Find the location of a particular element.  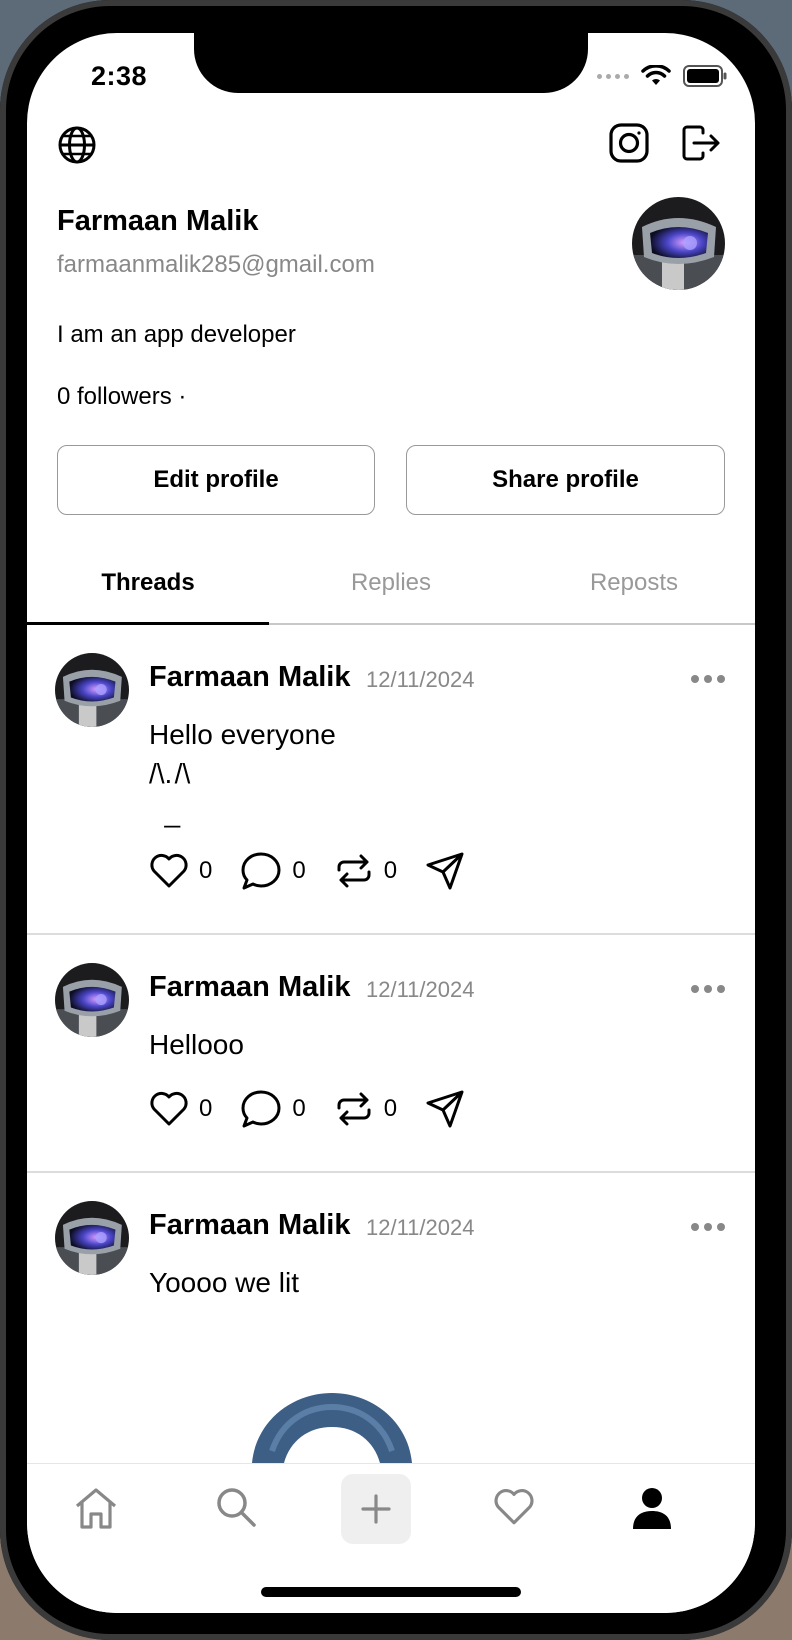

instagram-icon is located at coordinates (629, 143).